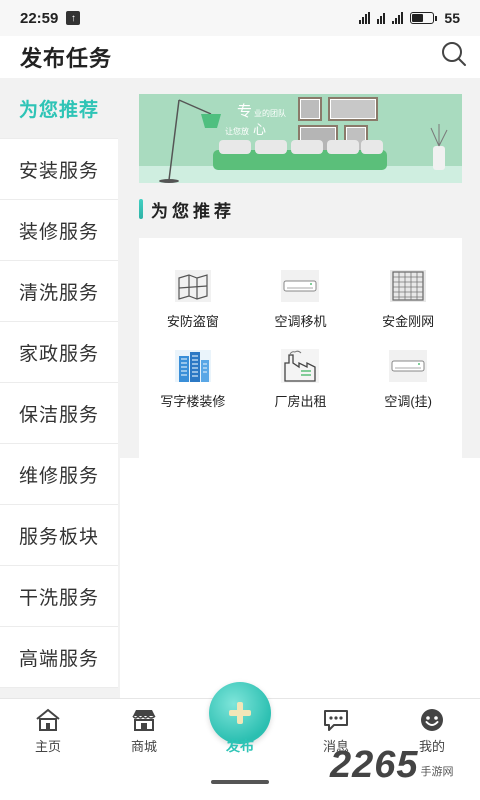  What do you see at coordinates (240, 782) in the screenshot?
I see `home-indicator` at bounding box center [240, 782].